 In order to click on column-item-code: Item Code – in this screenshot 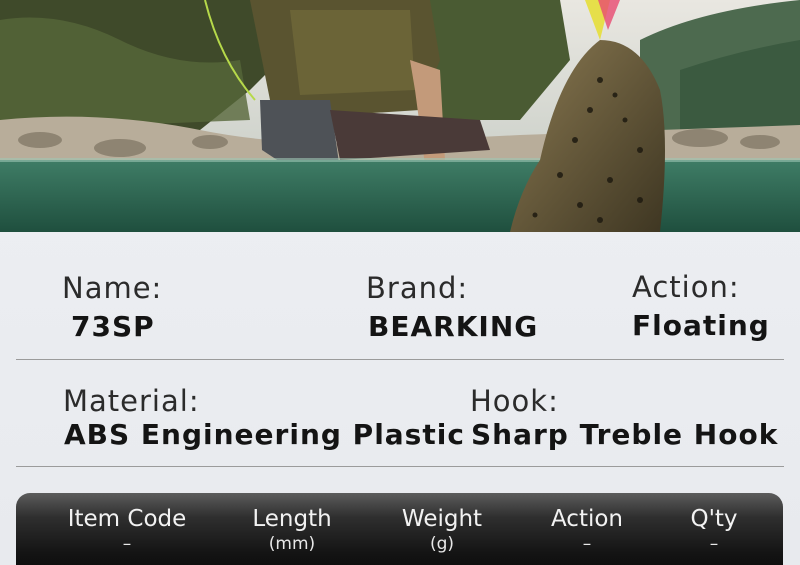, I will do `click(127, 529)`.